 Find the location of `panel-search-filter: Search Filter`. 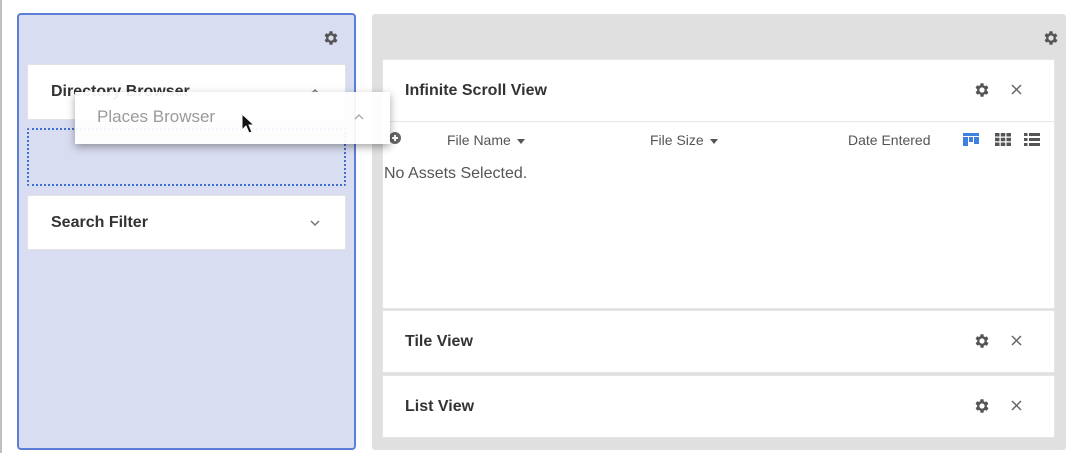

panel-search-filter: Search Filter is located at coordinates (186, 222).